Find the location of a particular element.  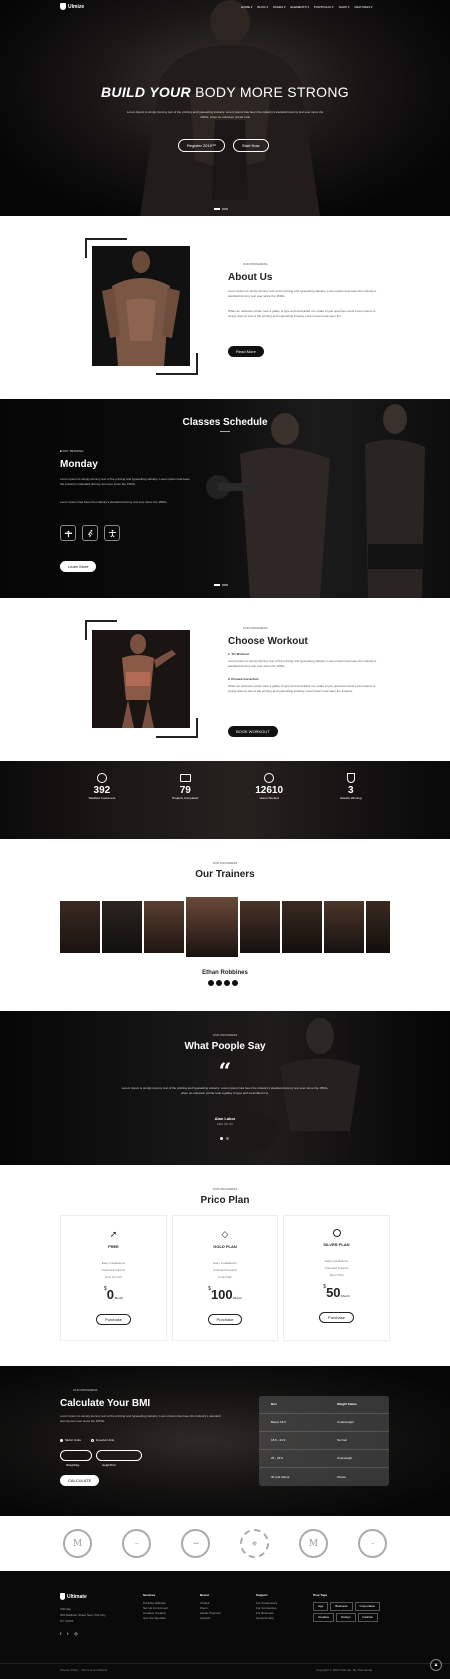

height-input: Height/Cm is located at coordinates (119, 1458).